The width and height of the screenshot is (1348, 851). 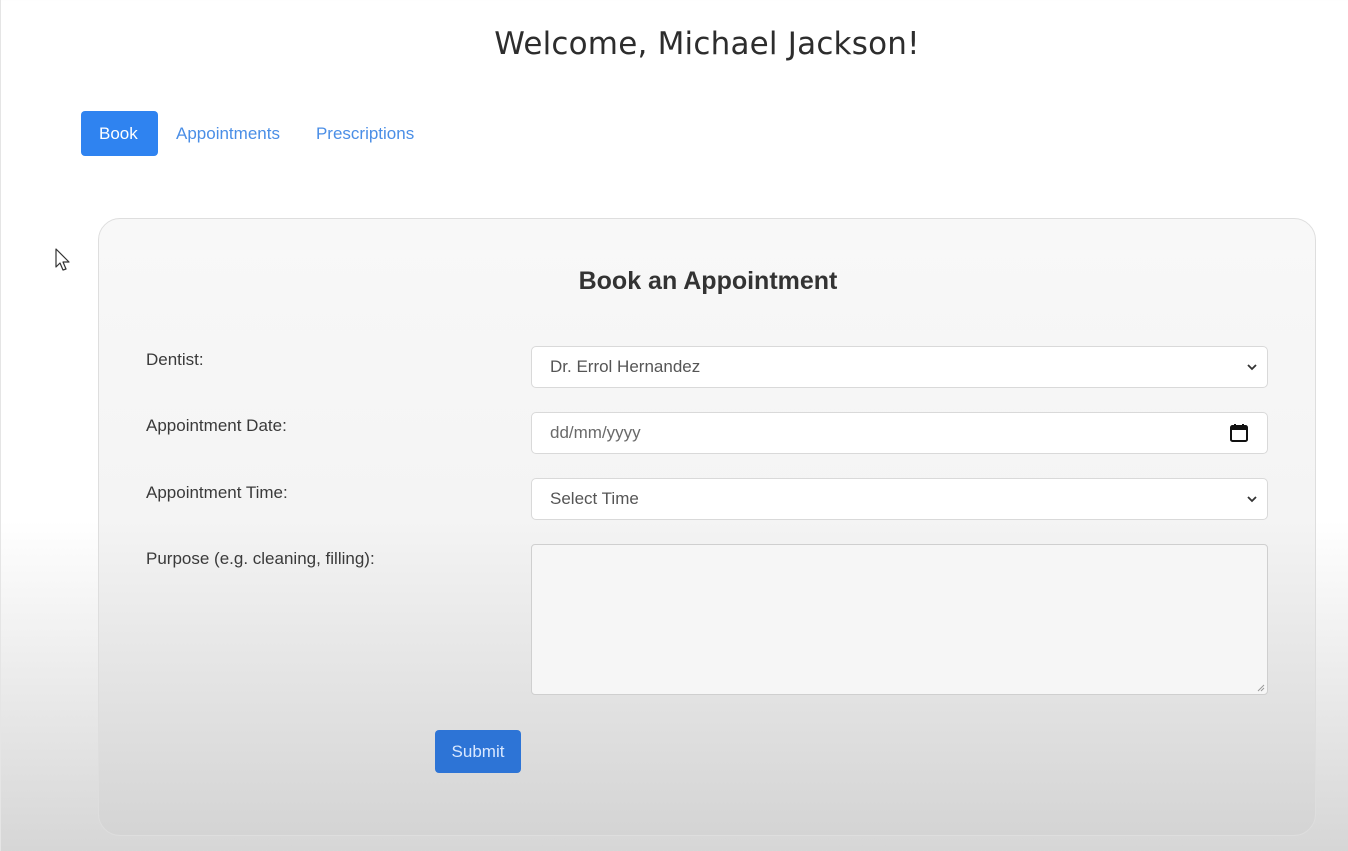 What do you see at coordinates (708, 281) in the screenshot?
I see `form-title: Book an Appointment` at bounding box center [708, 281].